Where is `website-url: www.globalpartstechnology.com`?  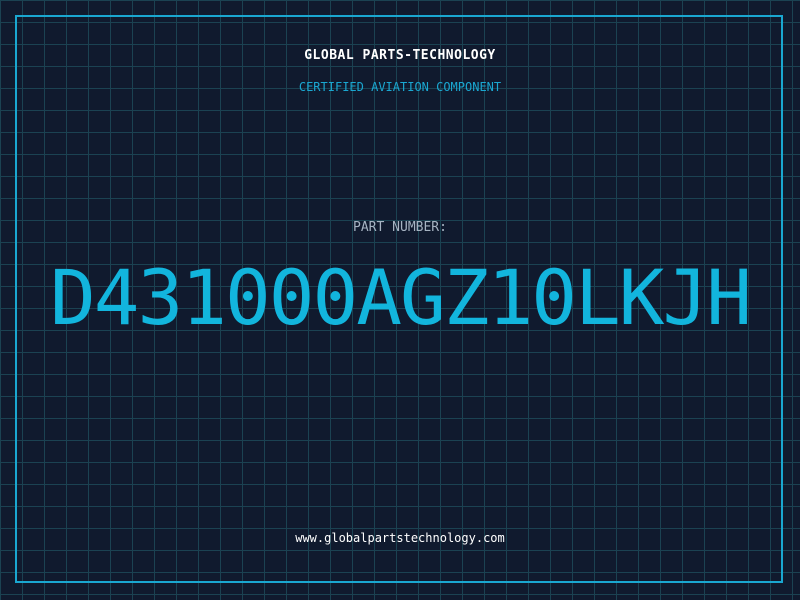
website-url: www.globalpartstechnology.com is located at coordinates (400, 538).